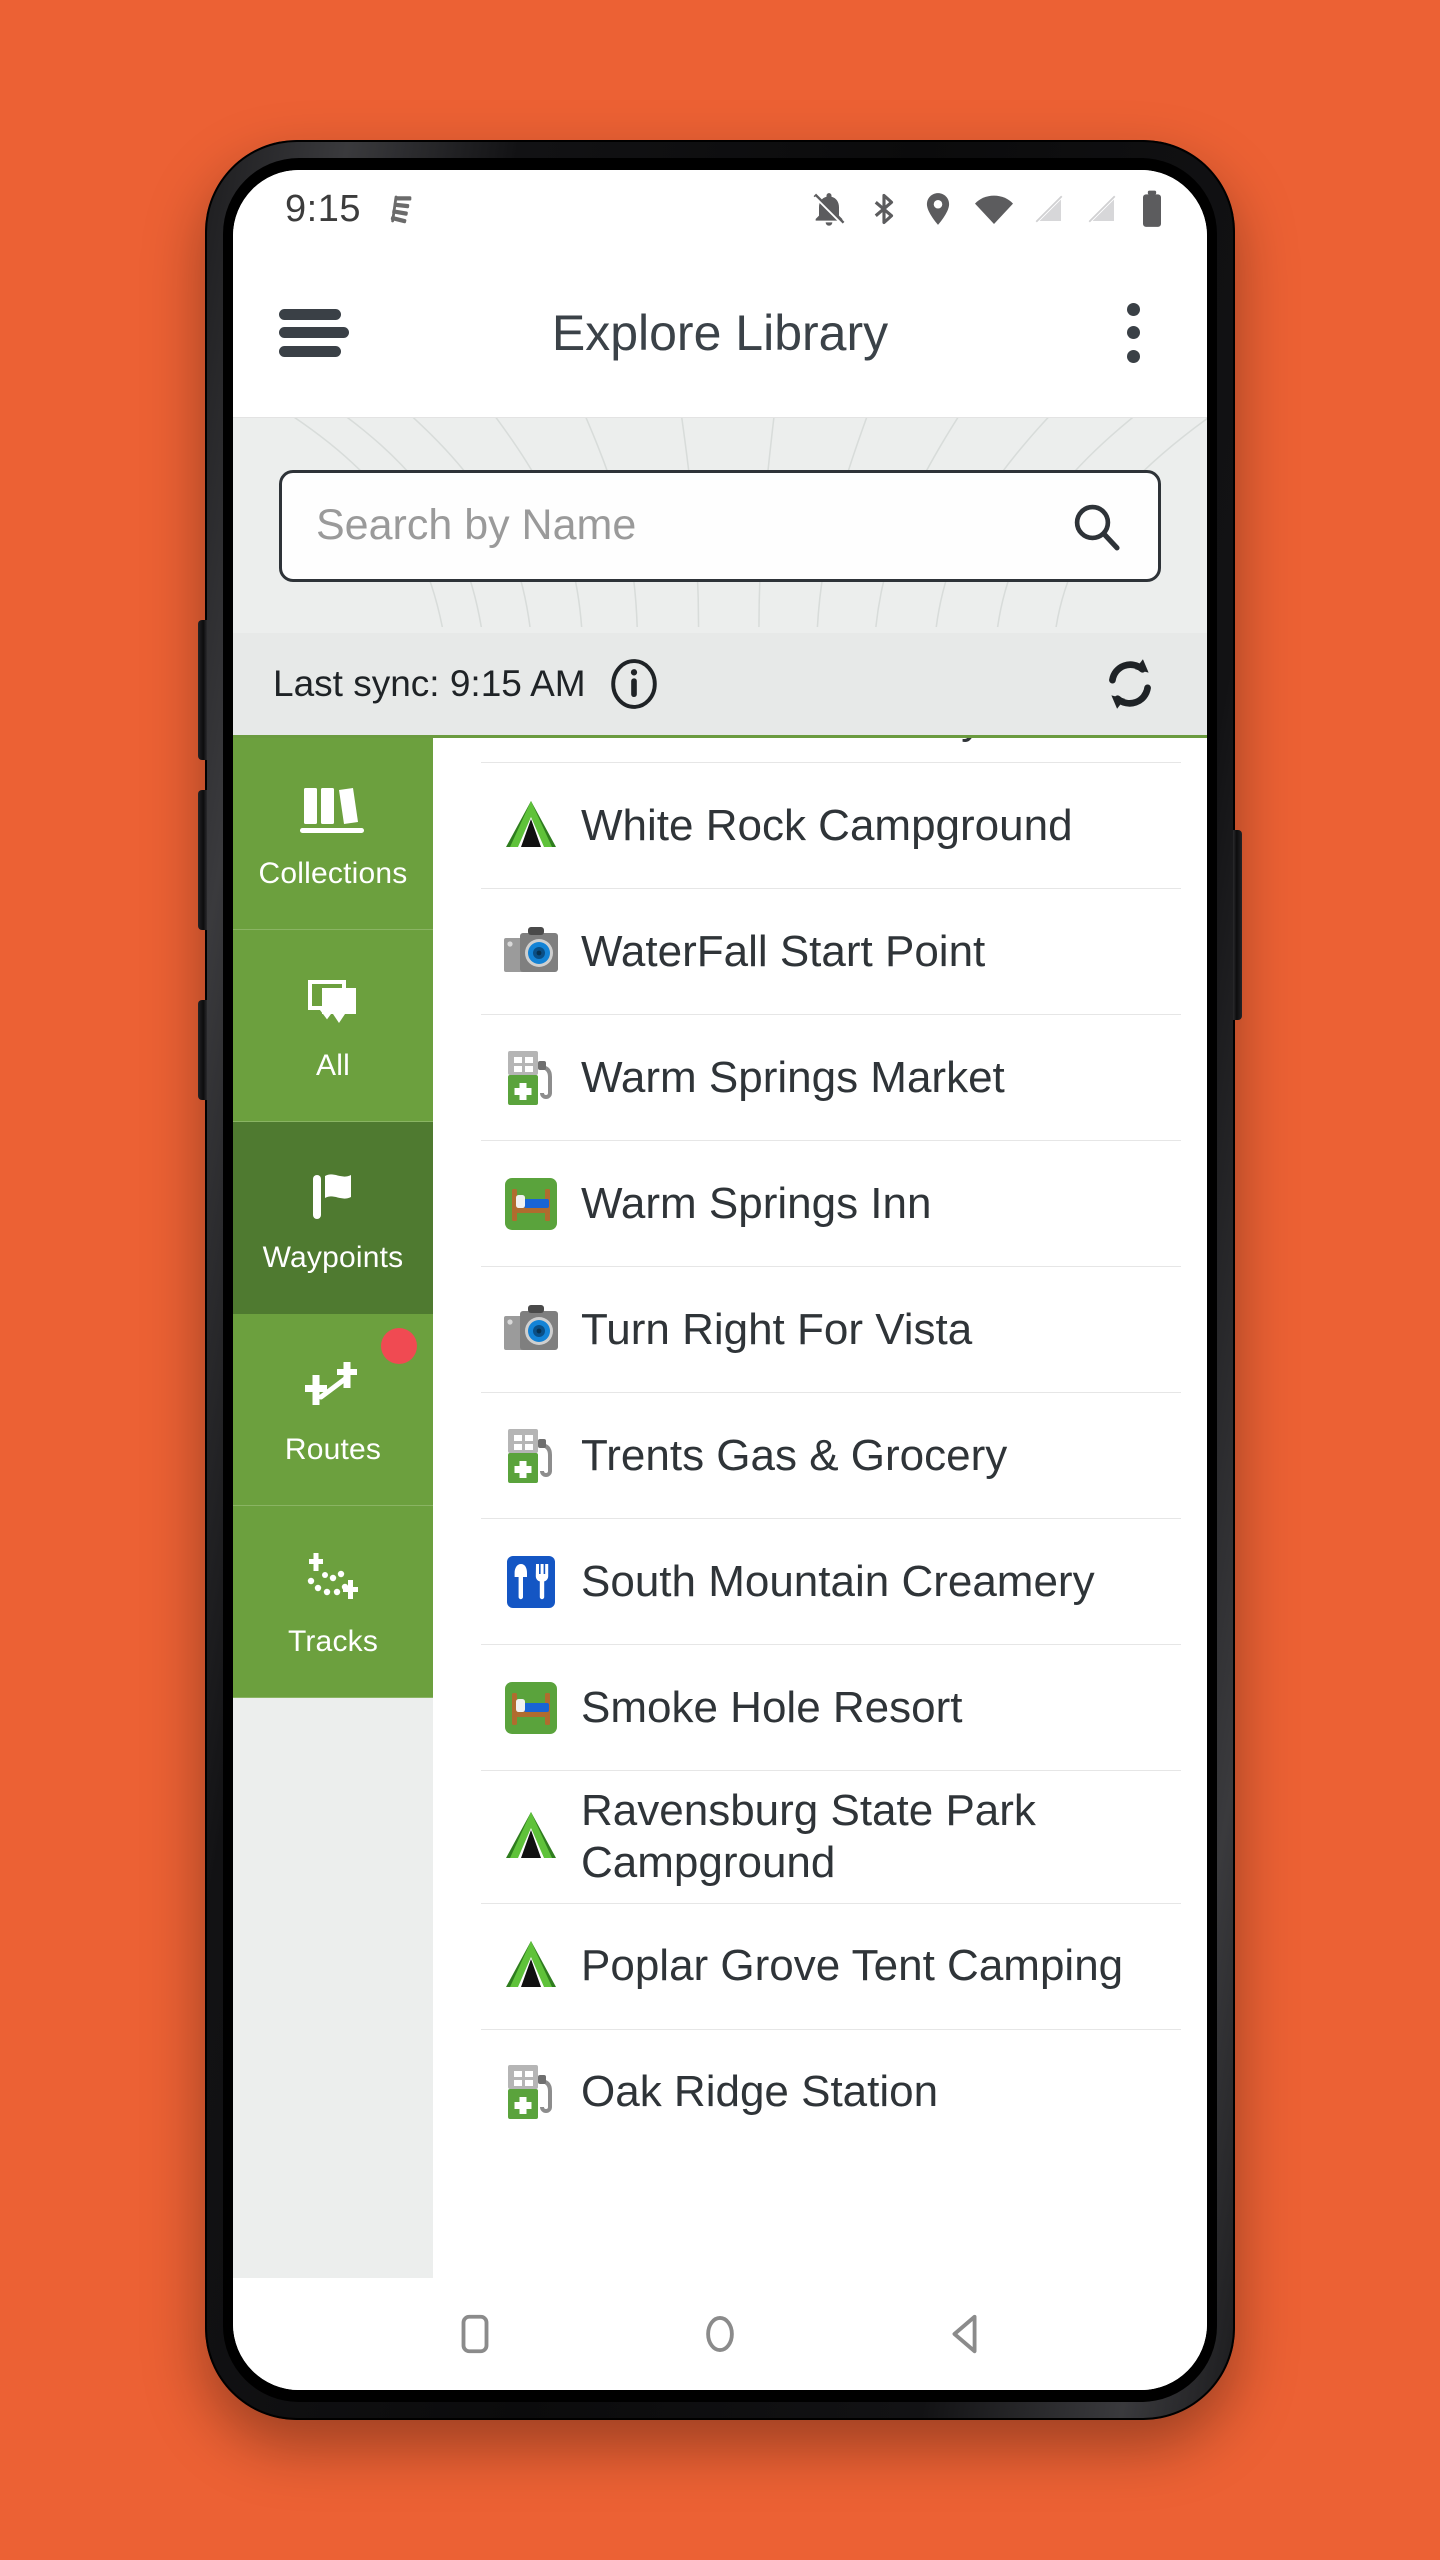 The image size is (1440, 2560). What do you see at coordinates (760, 2092) in the screenshot?
I see `list-item-label: Oak Ridge Station` at bounding box center [760, 2092].